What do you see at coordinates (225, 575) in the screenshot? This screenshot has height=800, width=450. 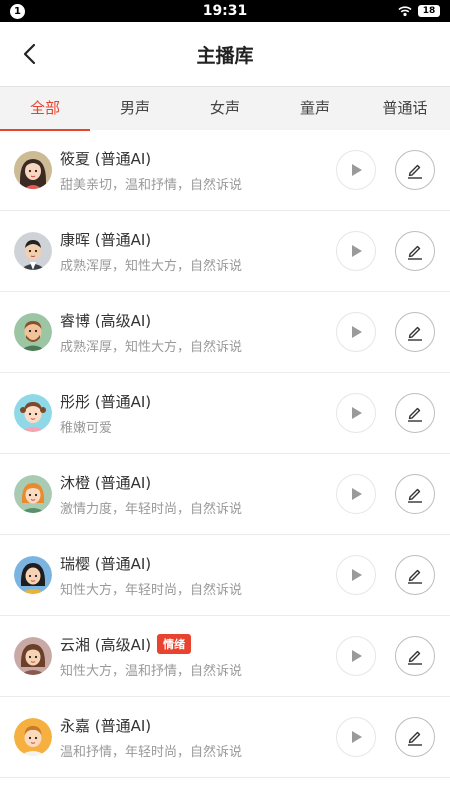 I see `voice-row: 瑞樱 (普通AI) 知性大方，年轻时尚，自然诉说` at bounding box center [225, 575].